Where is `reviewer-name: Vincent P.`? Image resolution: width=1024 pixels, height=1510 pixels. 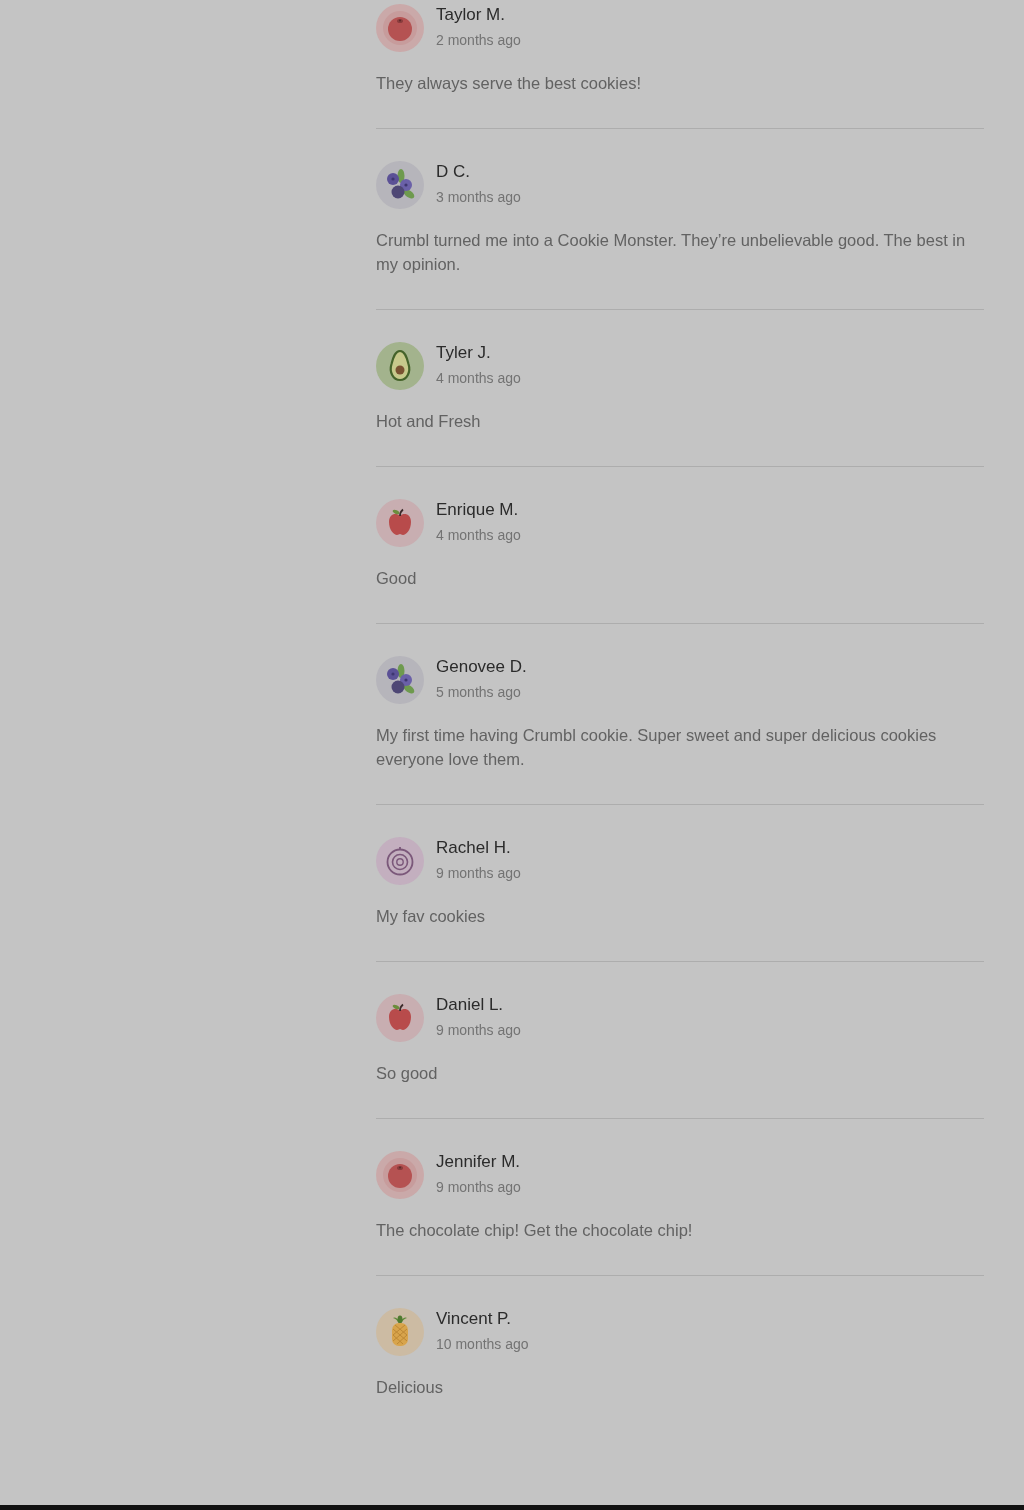
reviewer-name: Vincent P. is located at coordinates (474, 1319).